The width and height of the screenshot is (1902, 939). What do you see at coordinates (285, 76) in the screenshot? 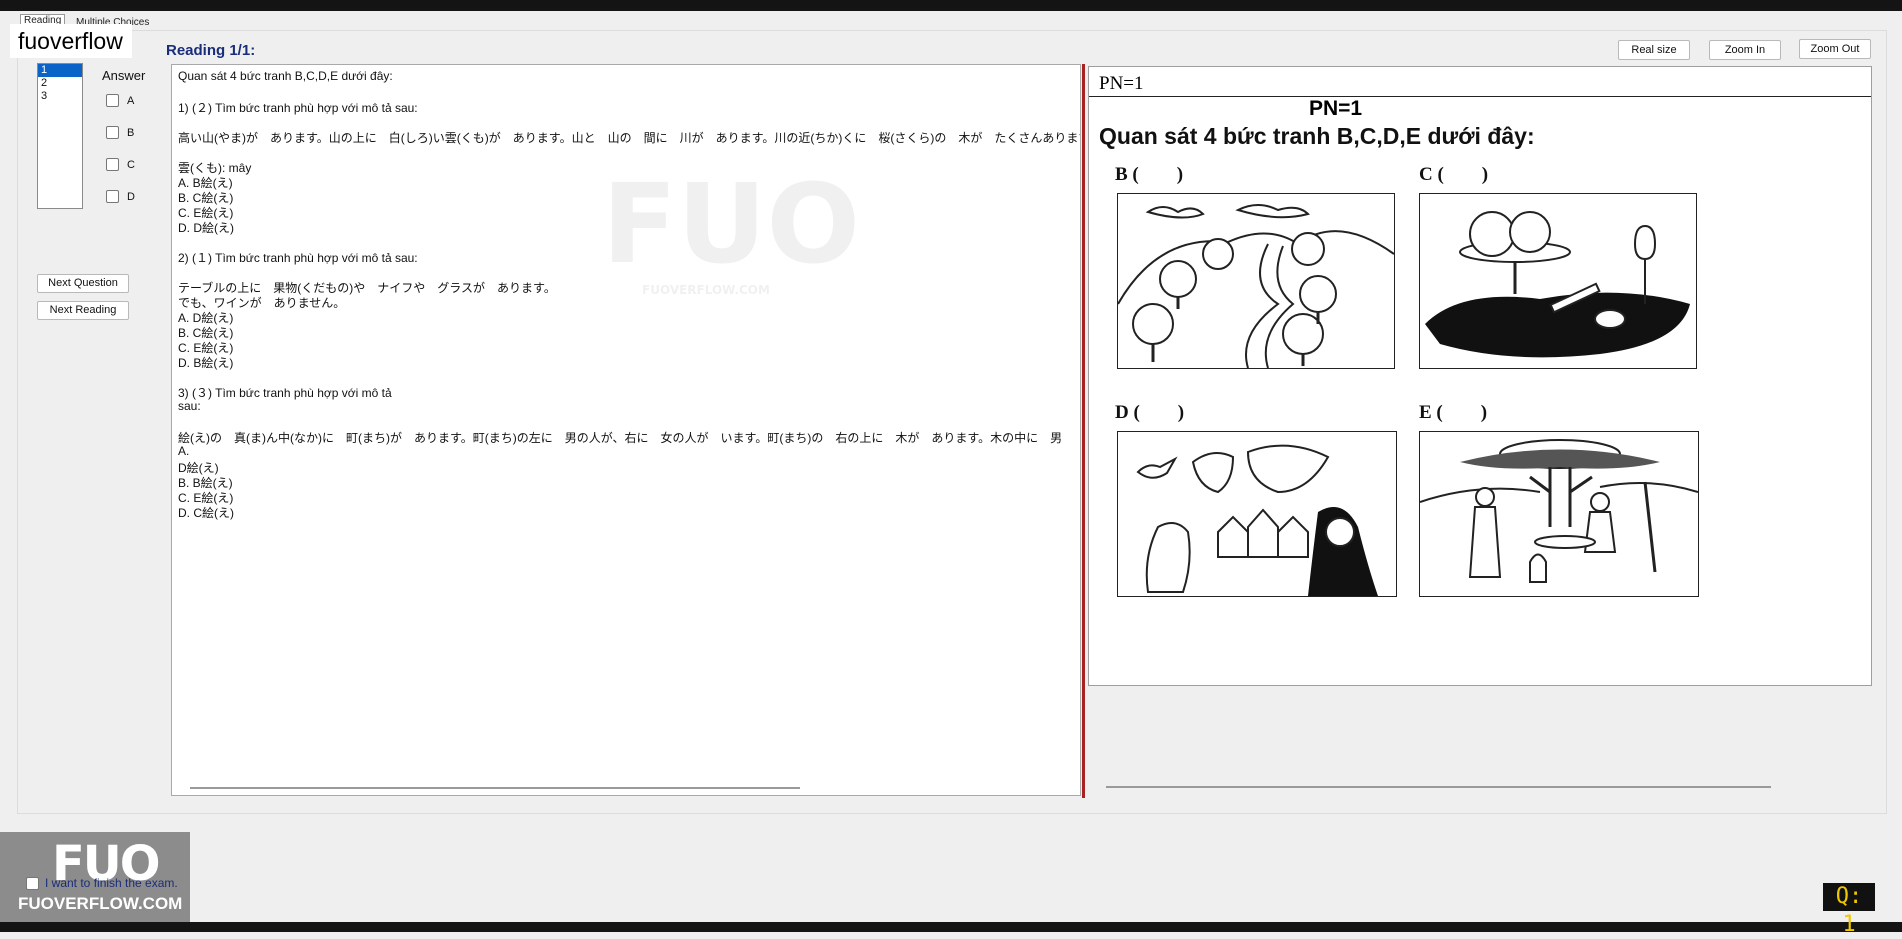
I see `reading-line: Quan sát 4 bức tranh B,C,D,E dưới đây:` at bounding box center [285, 76].